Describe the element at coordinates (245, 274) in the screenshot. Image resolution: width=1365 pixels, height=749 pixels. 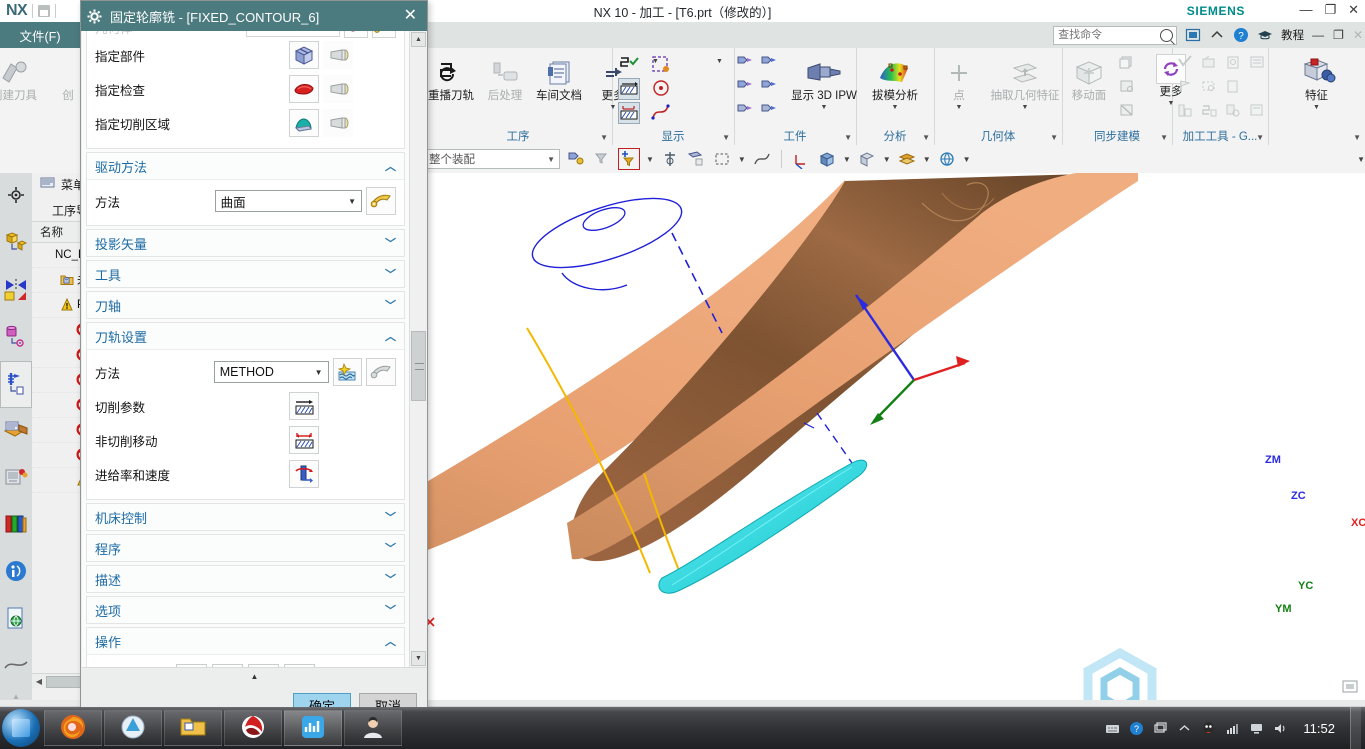
I see `section-header-tool: 工具 ﹀` at that location.